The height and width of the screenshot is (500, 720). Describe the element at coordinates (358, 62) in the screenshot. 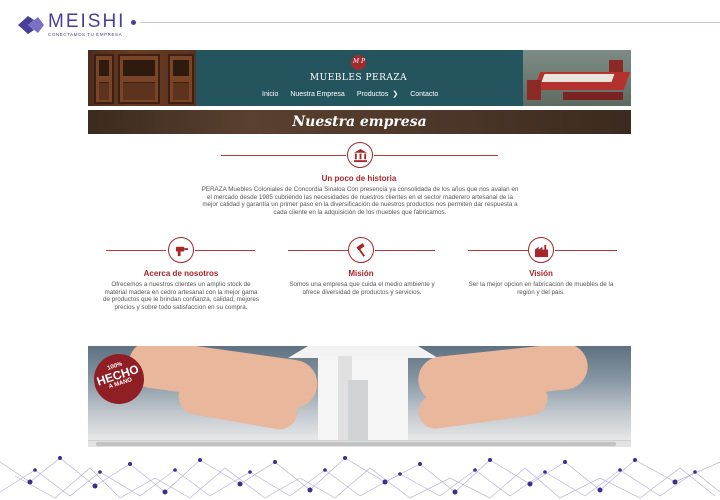

I see `site-logo-icon: M P` at that location.